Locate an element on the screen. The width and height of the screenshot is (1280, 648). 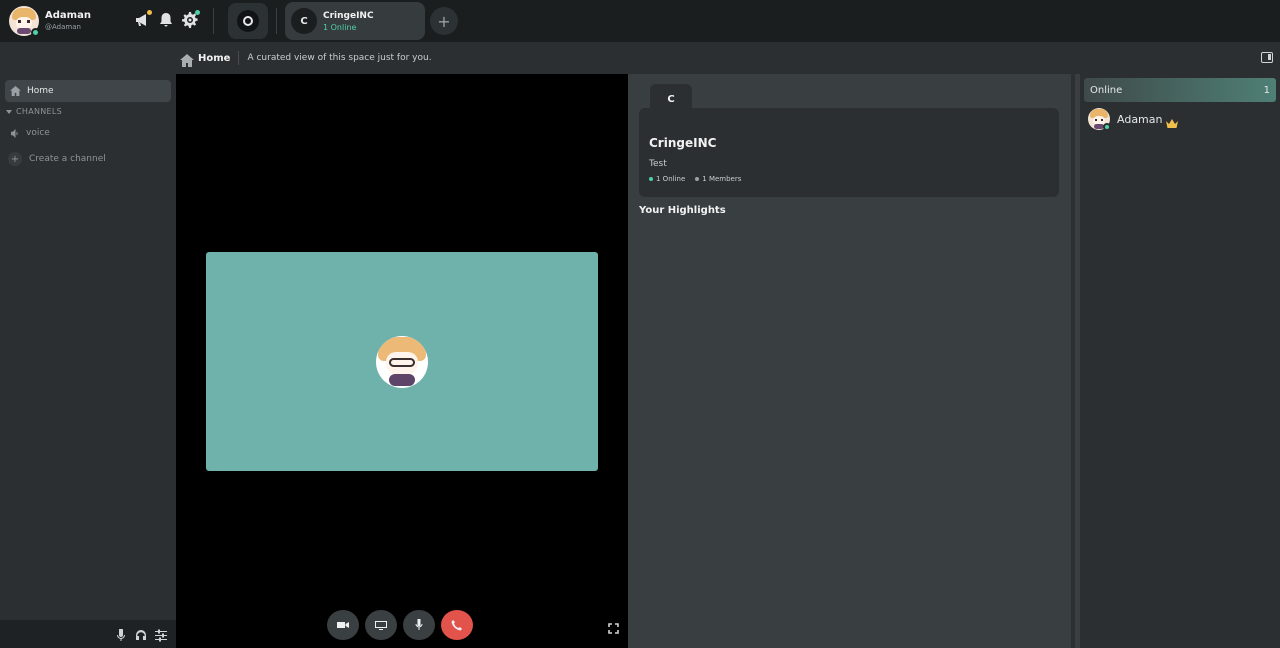
server-tab-cringeinc: C CringeINC 1 Online is located at coordinates (355, 21).